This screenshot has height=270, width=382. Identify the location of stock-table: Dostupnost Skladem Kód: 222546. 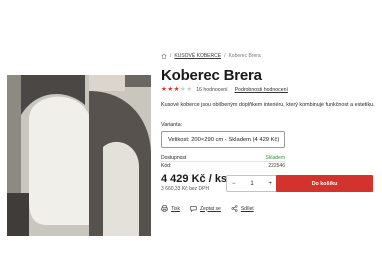
(223, 162).